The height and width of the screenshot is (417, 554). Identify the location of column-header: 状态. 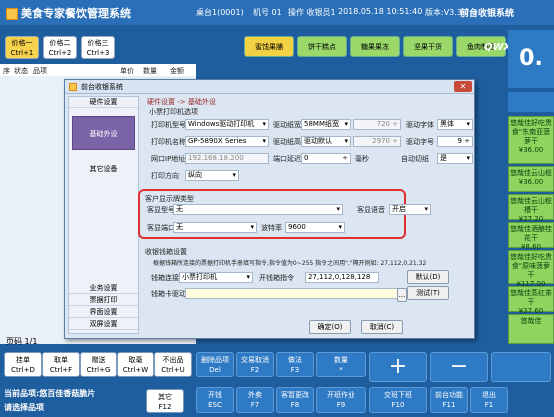
(21, 71).